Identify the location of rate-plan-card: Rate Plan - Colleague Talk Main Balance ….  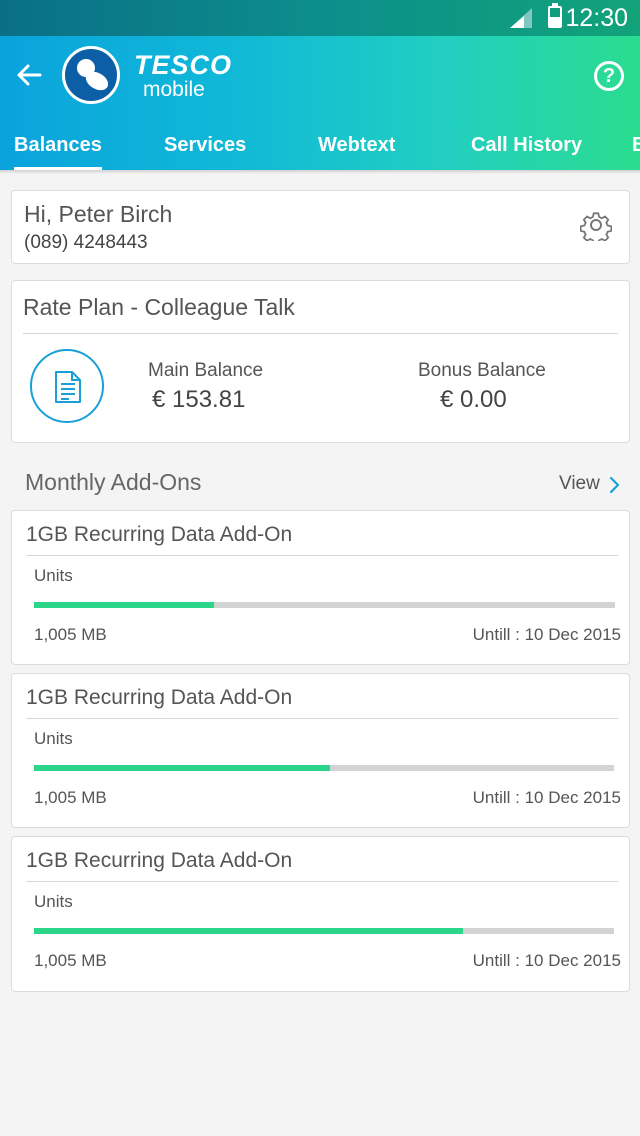
(320, 361).